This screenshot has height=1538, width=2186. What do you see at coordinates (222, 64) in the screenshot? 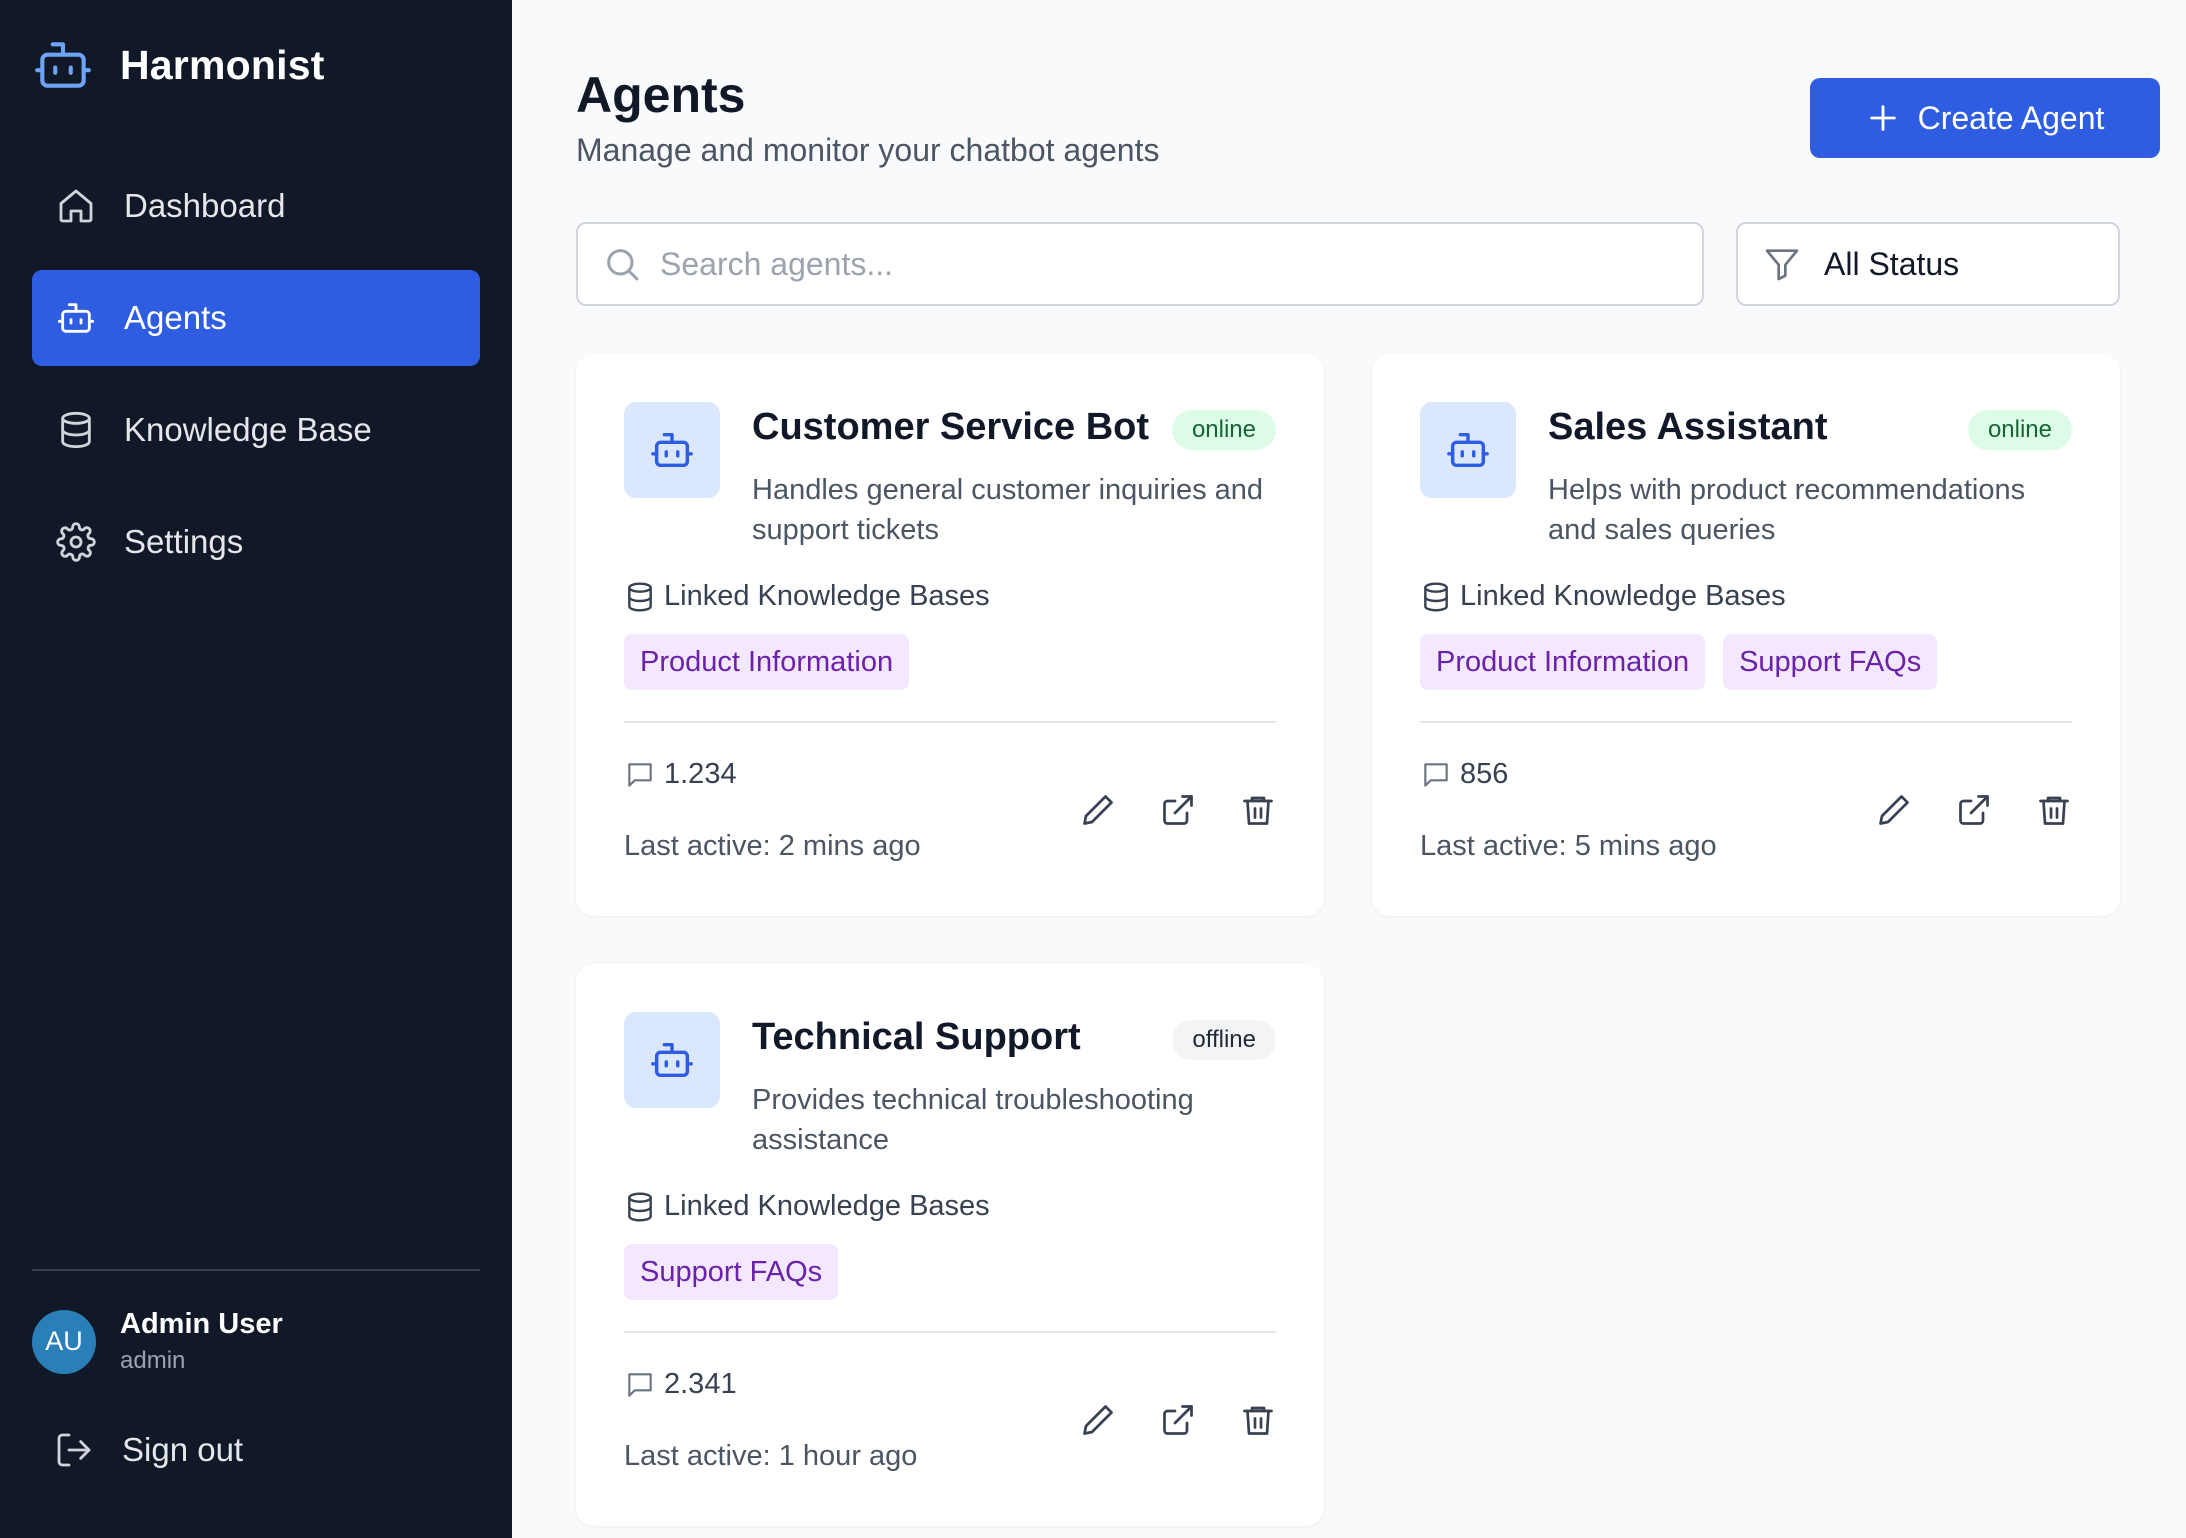
I see `app-name: Harmonist` at bounding box center [222, 64].